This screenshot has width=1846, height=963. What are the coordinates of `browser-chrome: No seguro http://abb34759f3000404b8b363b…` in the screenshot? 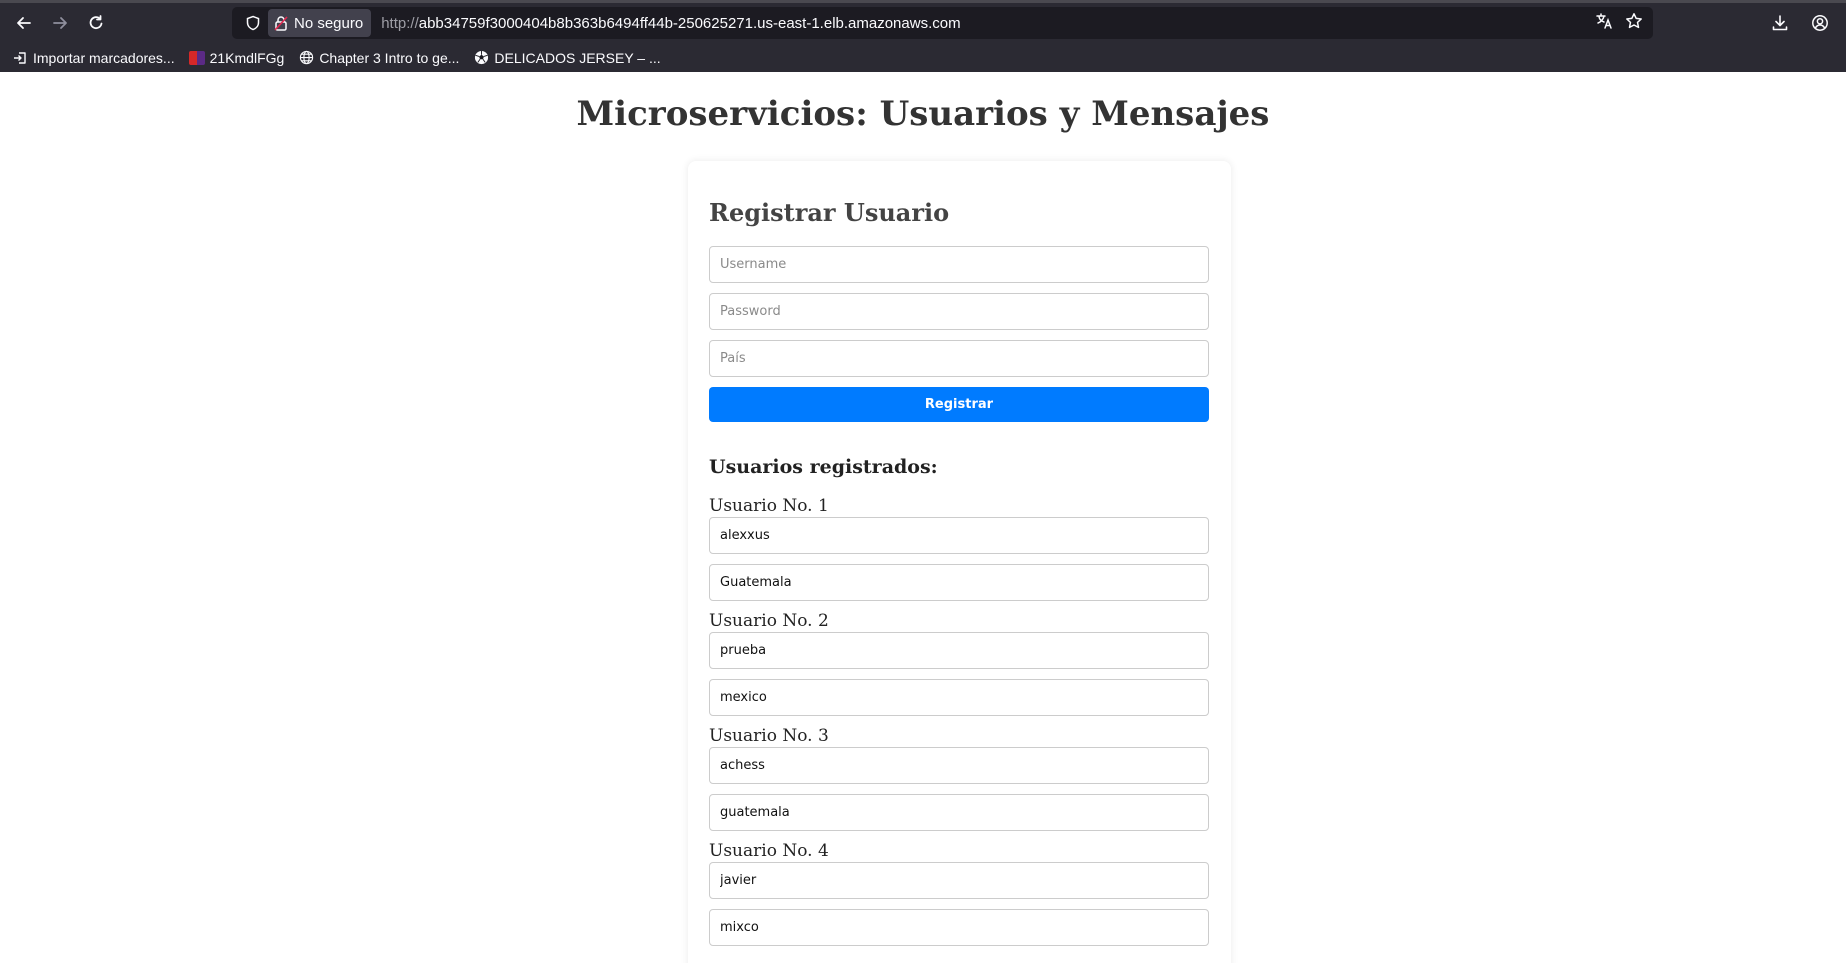 It's located at (923, 36).